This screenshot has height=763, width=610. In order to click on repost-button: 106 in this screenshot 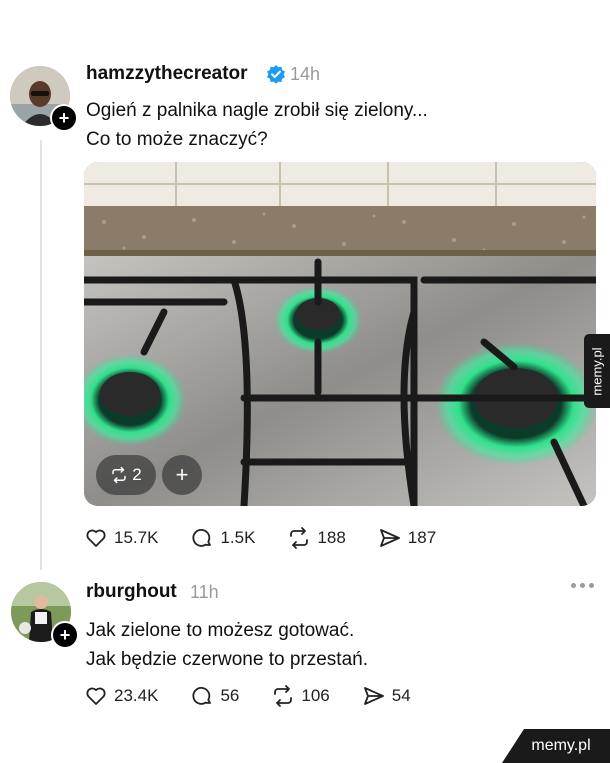, I will do `click(300, 696)`.